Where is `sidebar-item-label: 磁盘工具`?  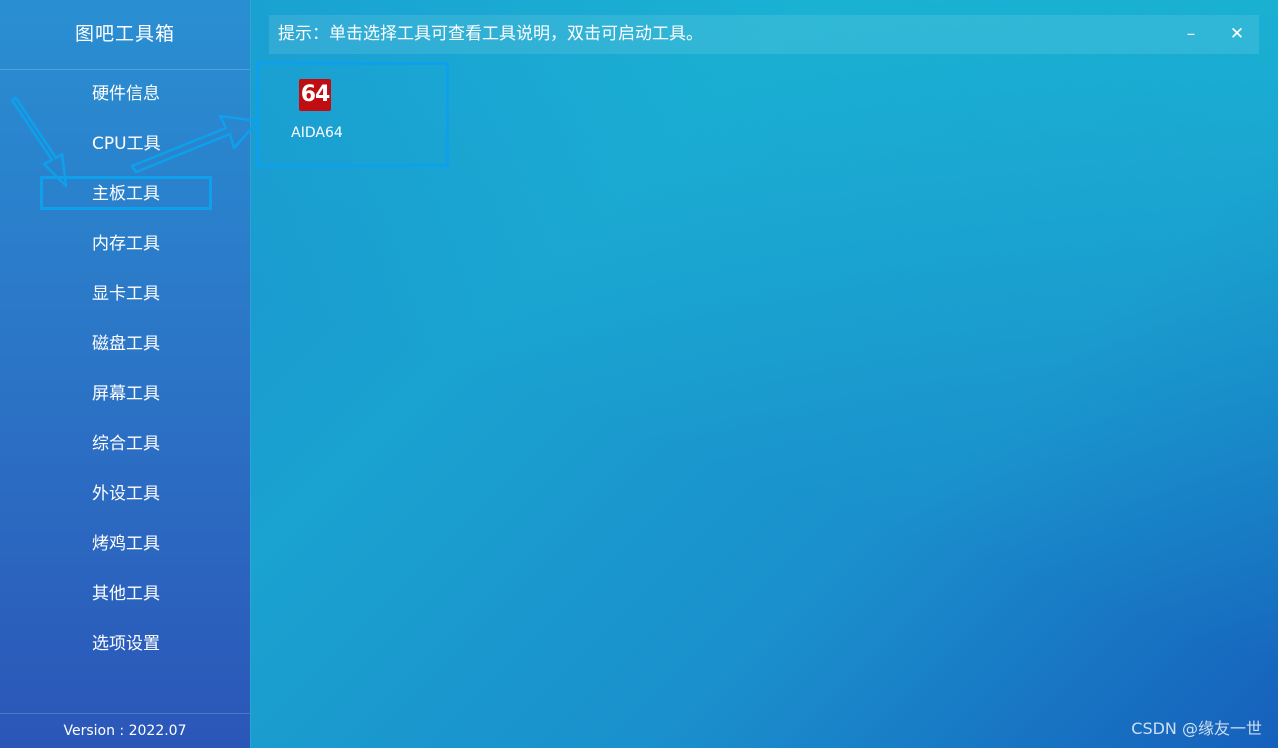
sidebar-item-label: 磁盘工具 is located at coordinates (126, 344).